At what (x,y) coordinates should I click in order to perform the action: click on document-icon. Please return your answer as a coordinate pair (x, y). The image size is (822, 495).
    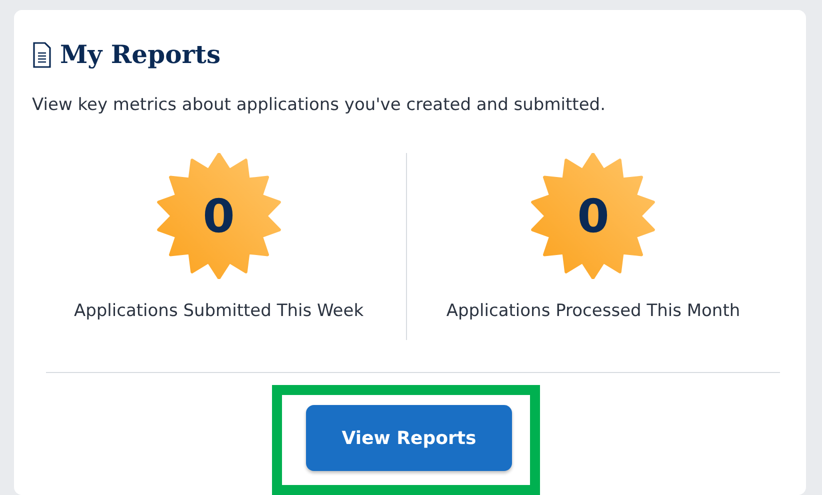
    Looking at the image, I should click on (42, 55).